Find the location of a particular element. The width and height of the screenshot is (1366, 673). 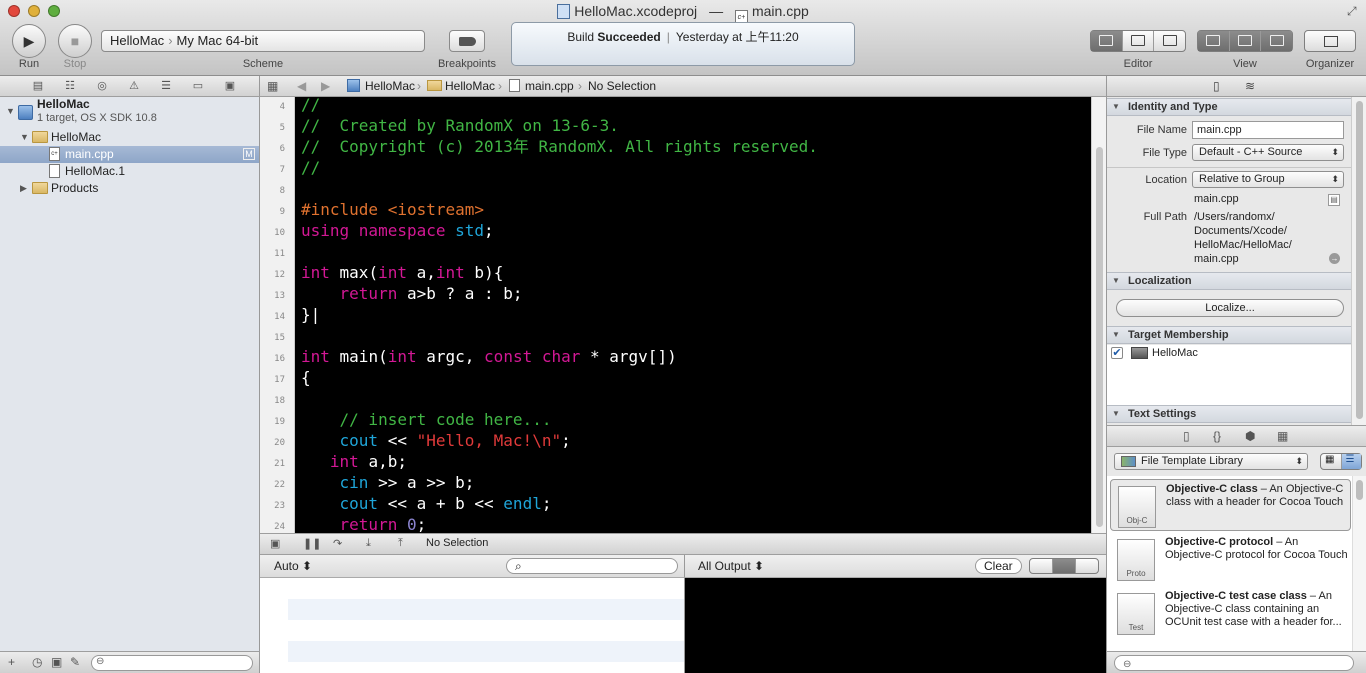

step-over-icon: ↷ is located at coordinates (337, 543).